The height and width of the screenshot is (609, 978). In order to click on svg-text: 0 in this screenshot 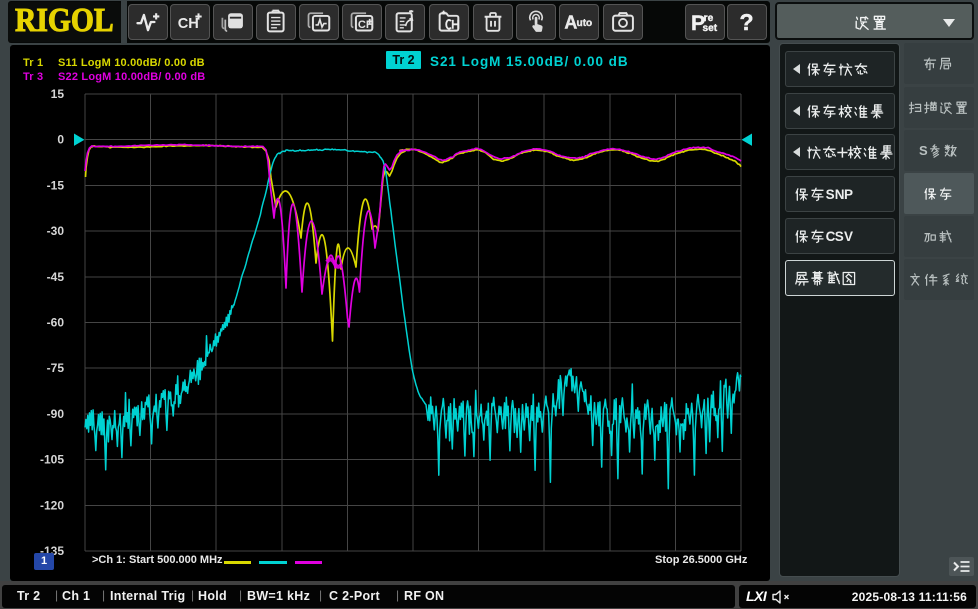, I will do `click(60, 140)`.